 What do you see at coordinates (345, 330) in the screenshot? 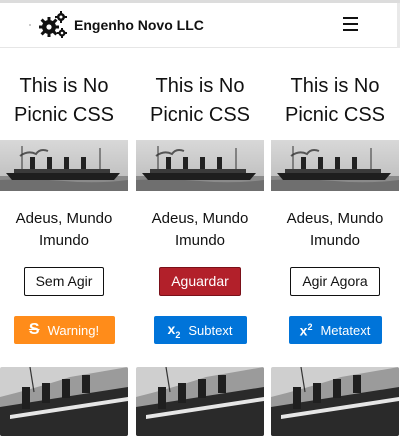
I see `metatext-button-label: Metatext` at bounding box center [345, 330].